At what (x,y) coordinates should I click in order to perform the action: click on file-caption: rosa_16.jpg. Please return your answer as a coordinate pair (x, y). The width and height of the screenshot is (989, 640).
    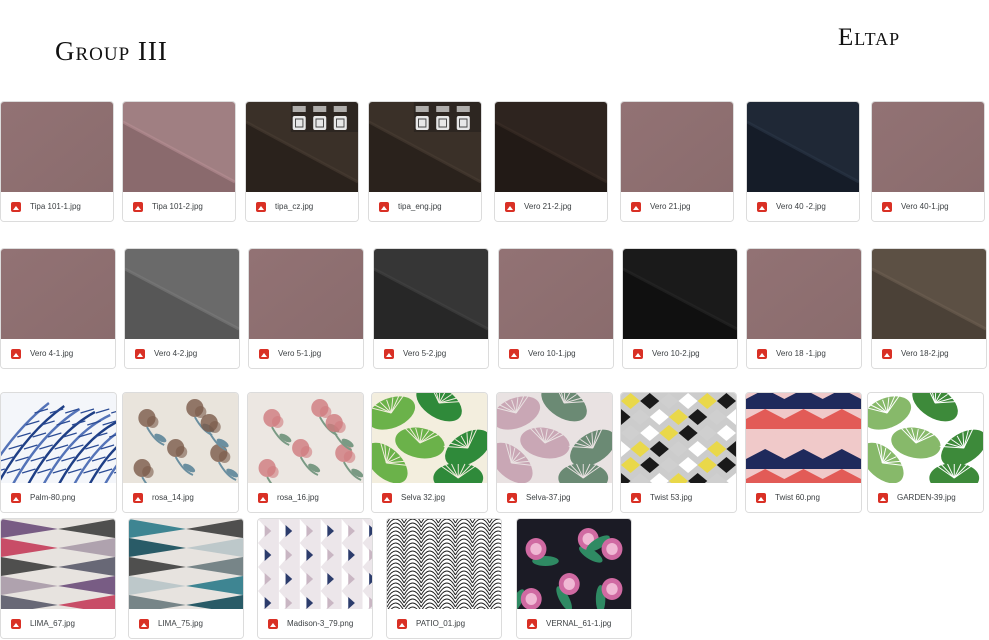
    Looking at the image, I should click on (305, 497).